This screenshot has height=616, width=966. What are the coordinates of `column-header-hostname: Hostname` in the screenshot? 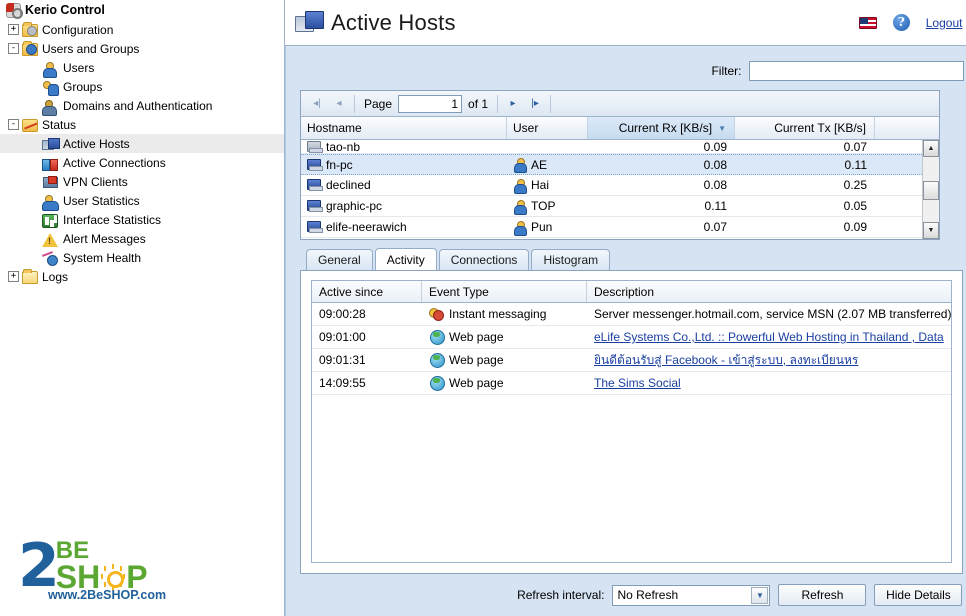 It's located at (404, 128).